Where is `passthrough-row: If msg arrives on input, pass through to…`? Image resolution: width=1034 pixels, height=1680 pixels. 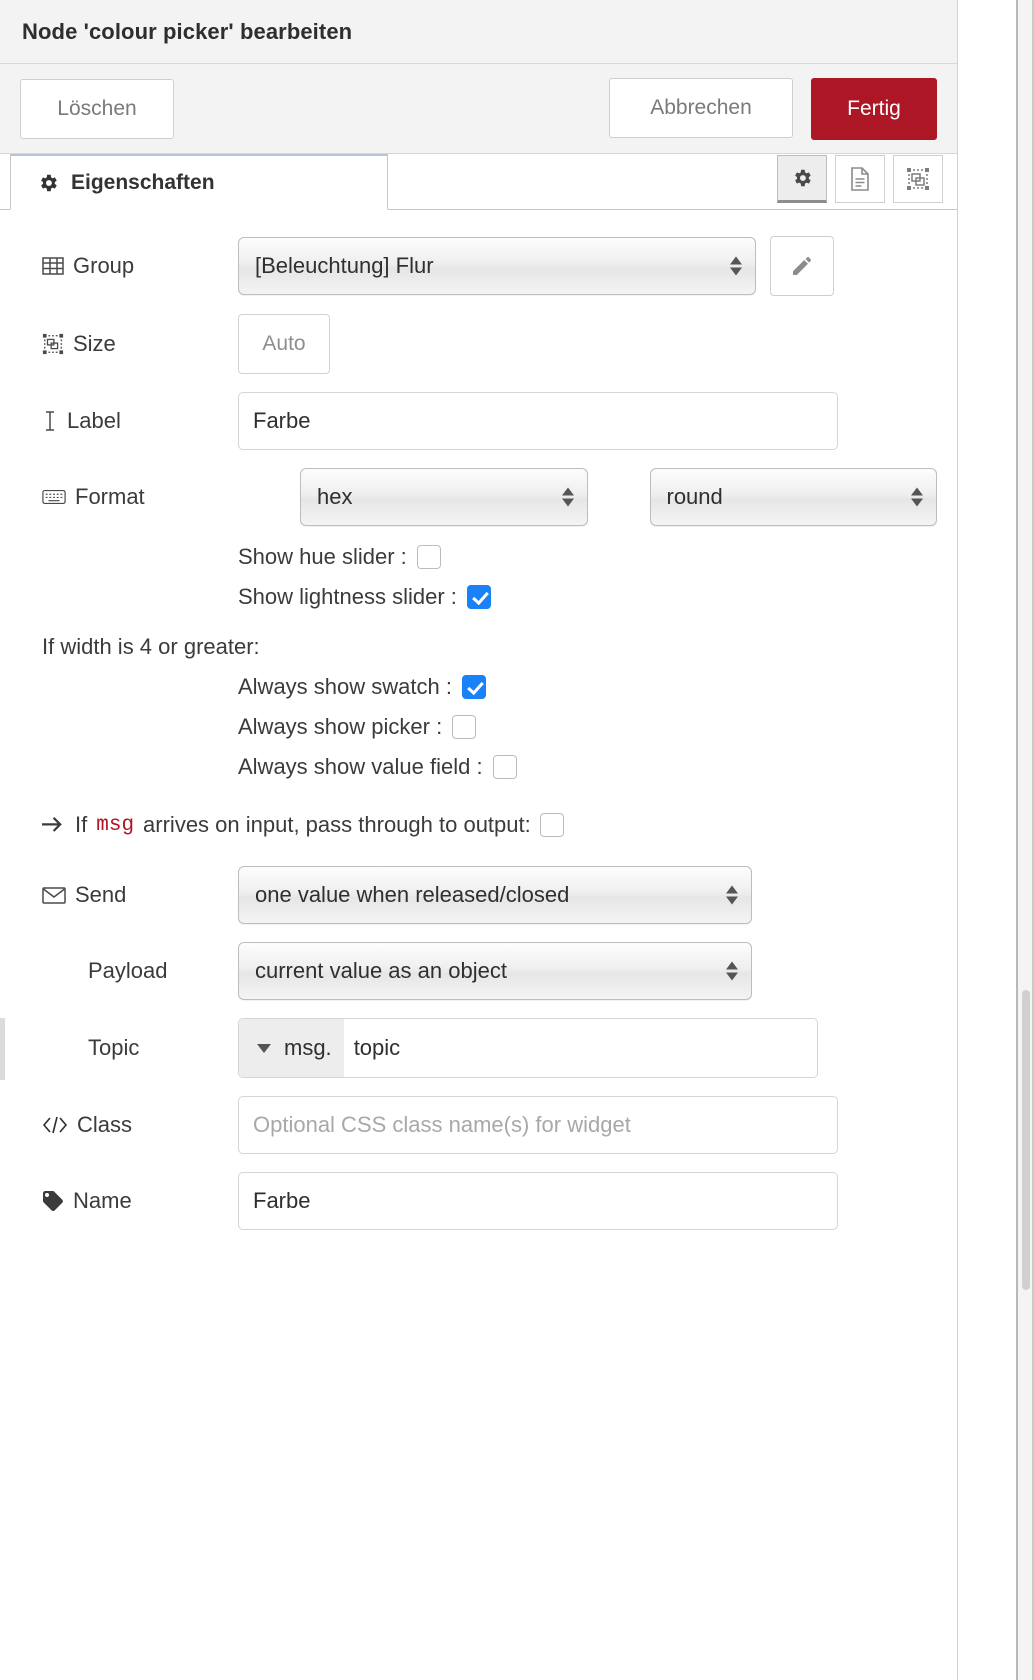 passthrough-row: If msg arrives on input, pass through to… is located at coordinates (478, 825).